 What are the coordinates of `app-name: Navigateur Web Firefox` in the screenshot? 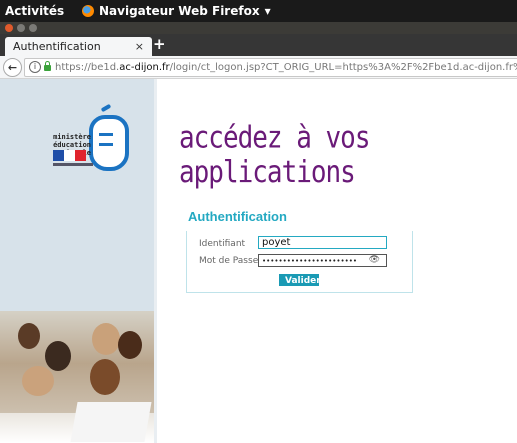 It's located at (179, 11).